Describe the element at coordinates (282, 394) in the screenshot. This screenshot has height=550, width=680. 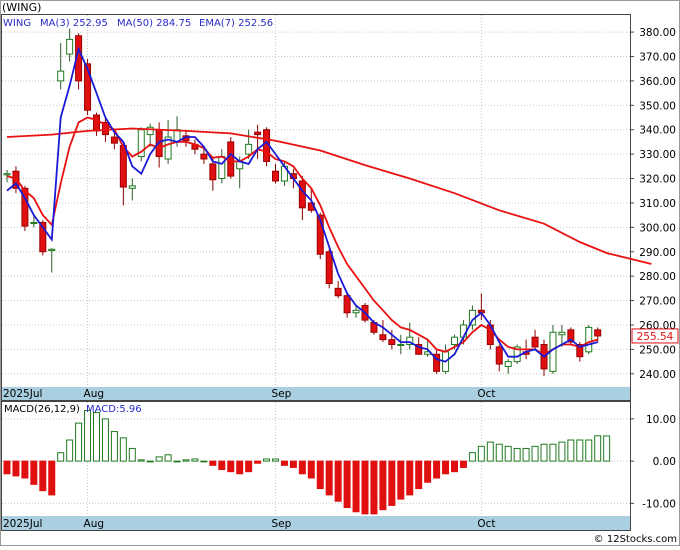
I see `price-date-label: Sep` at that location.